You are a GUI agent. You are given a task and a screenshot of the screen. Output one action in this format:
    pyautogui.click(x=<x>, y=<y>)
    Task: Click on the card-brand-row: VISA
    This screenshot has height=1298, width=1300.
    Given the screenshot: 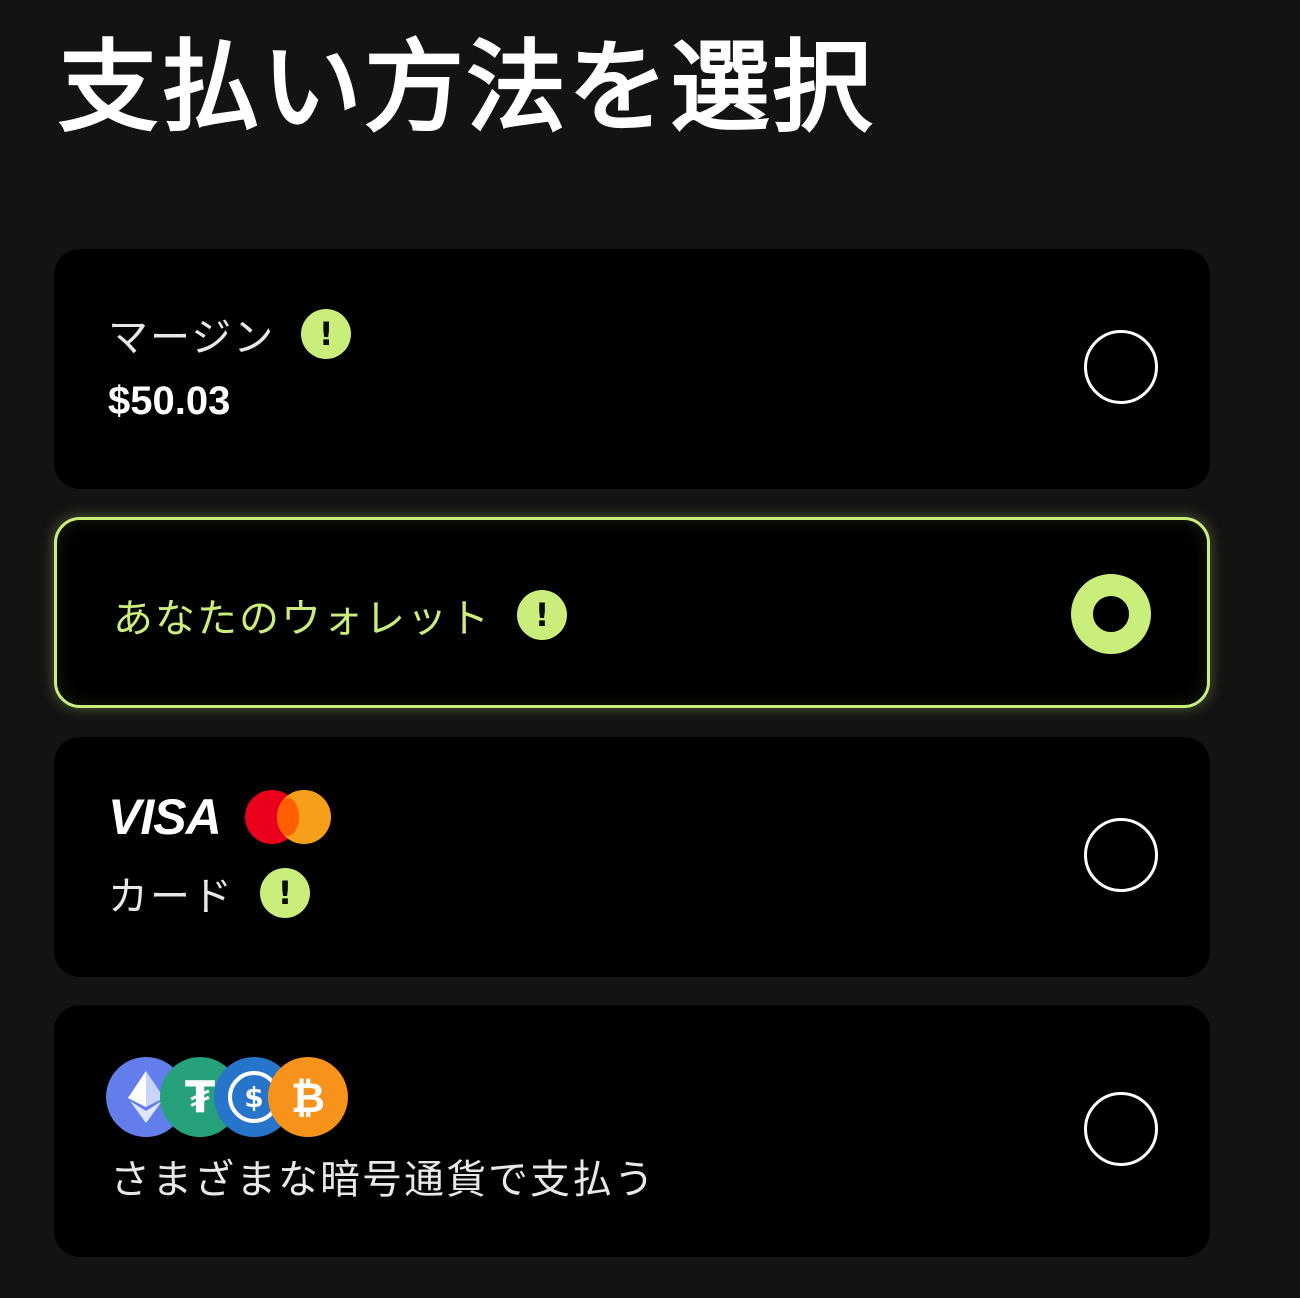 What is the action you would take?
    pyautogui.click(x=220, y=817)
    